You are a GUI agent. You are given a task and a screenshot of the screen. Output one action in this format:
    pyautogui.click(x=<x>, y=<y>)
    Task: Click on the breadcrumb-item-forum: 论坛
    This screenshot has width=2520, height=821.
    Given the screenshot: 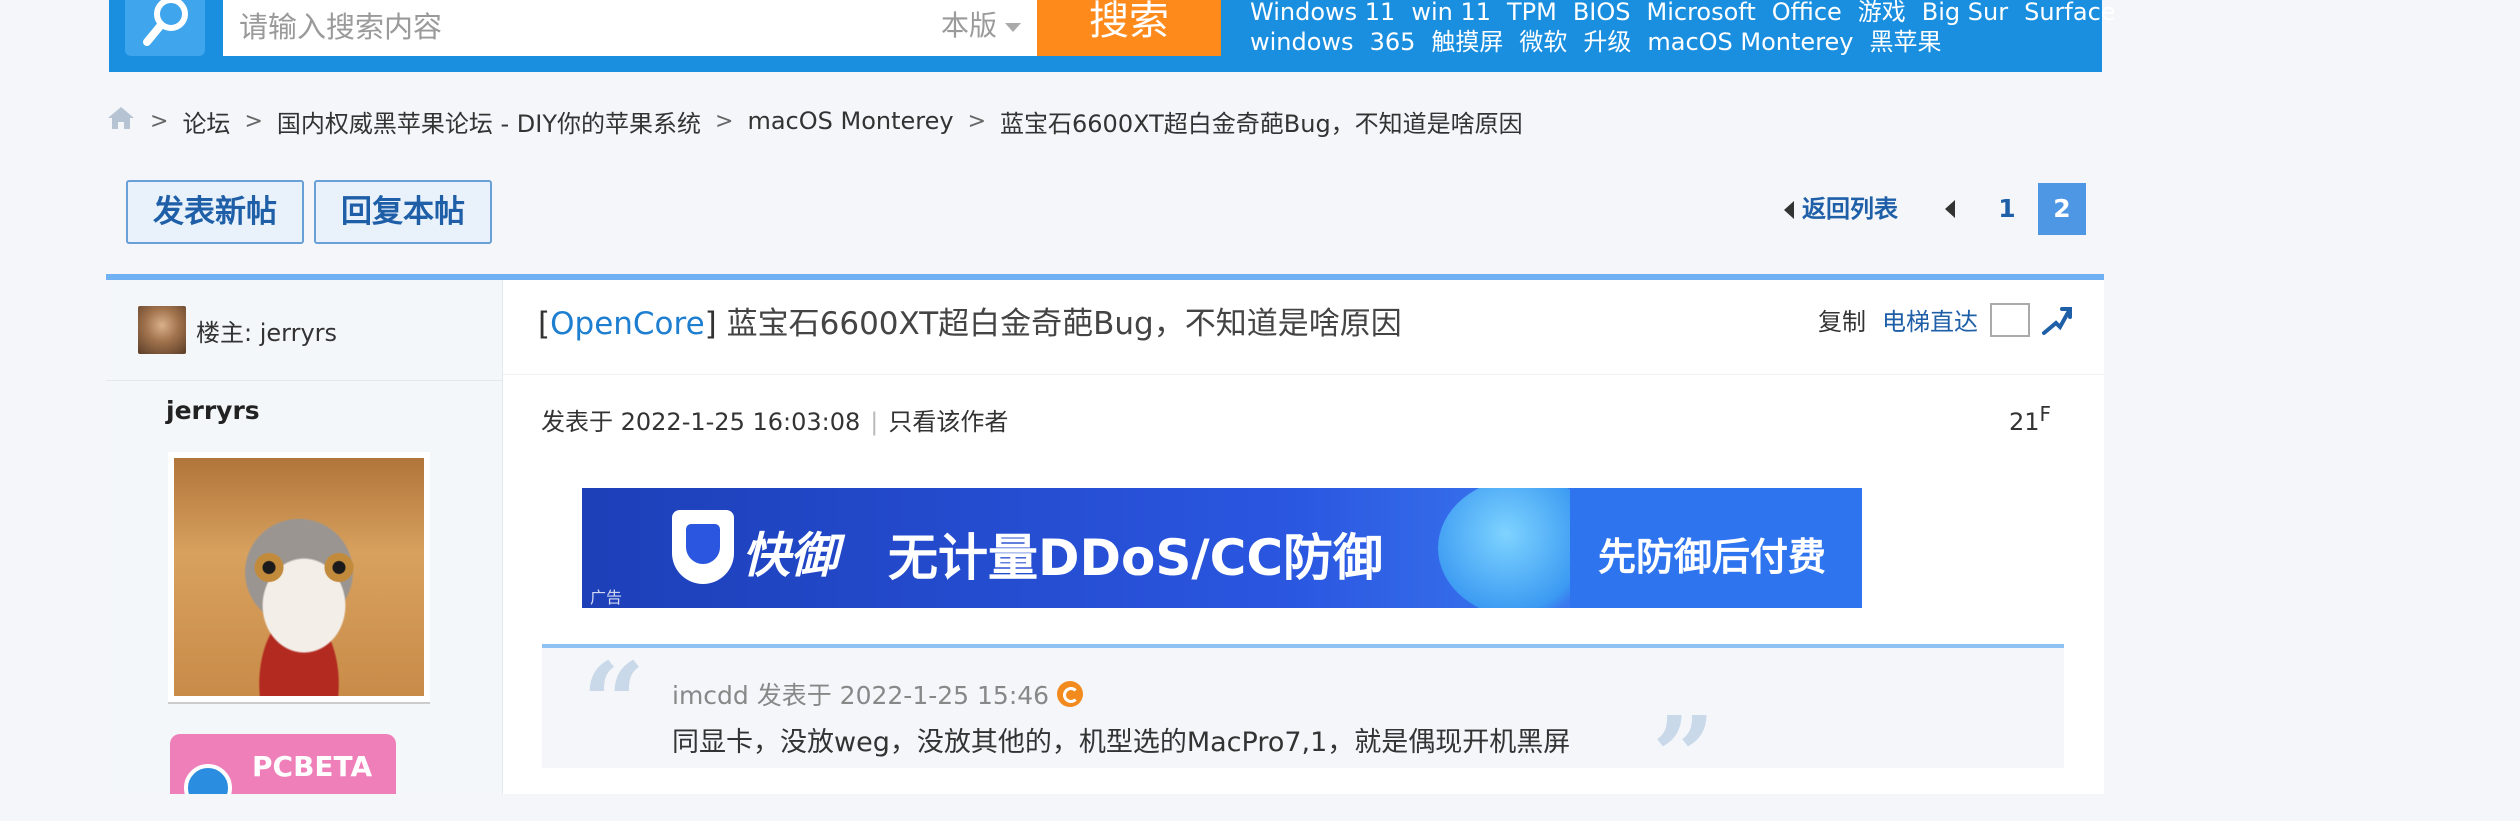 What is the action you would take?
    pyautogui.click(x=206, y=121)
    